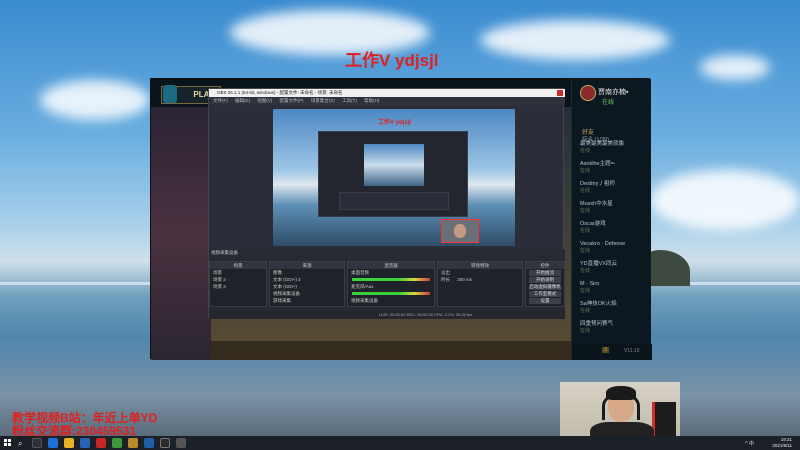 This screenshot has width=800, height=450. What do you see at coordinates (605, 350) in the screenshot?
I see `notification-count-badge: 3` at bounding box center [605, 350].